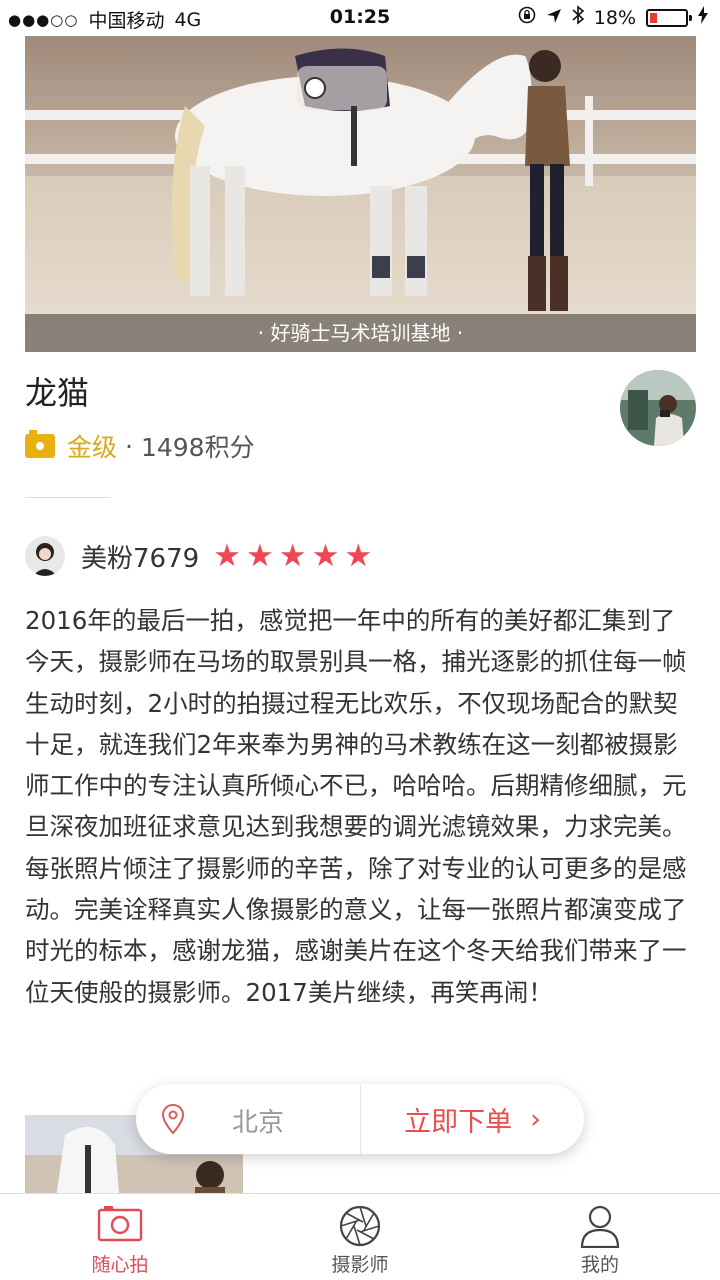 This screenshot has width=720, height=1280. Describe the element at coordinates (43, 19) in the screenshot. I see `signal-dots-icon: ●●●○○` at that location.